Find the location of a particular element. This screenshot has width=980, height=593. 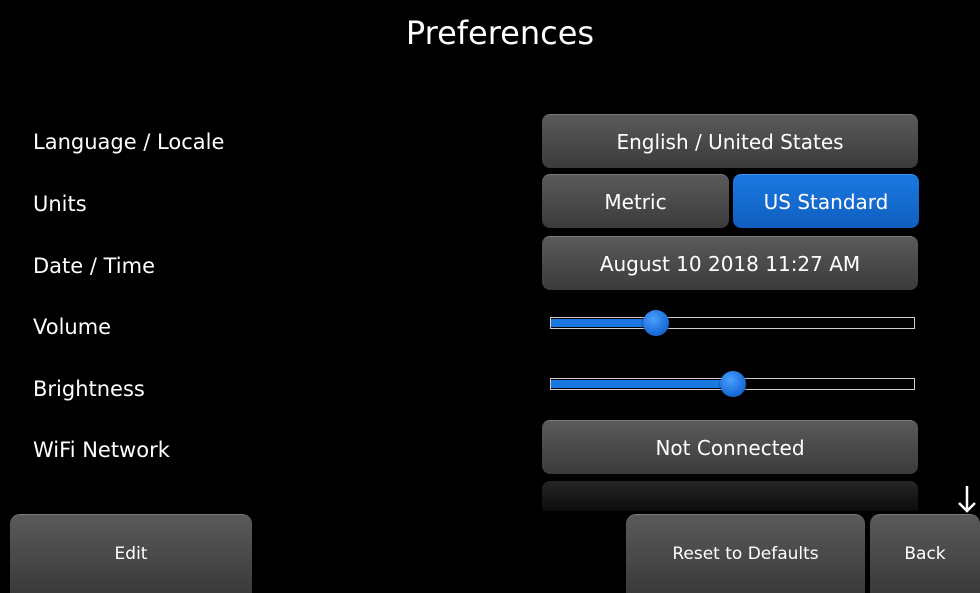

reset-defaults-button: Reset to Defaults is located at coordinates (745, 553).